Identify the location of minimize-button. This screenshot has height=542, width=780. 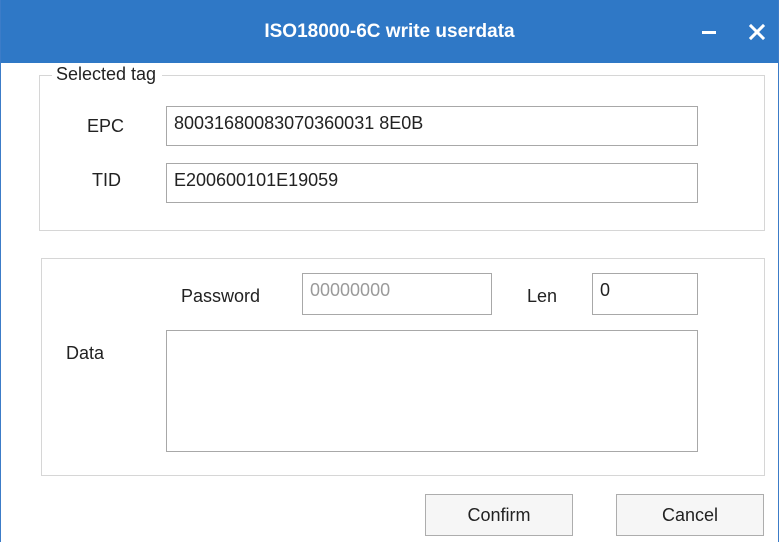
(709, 32).